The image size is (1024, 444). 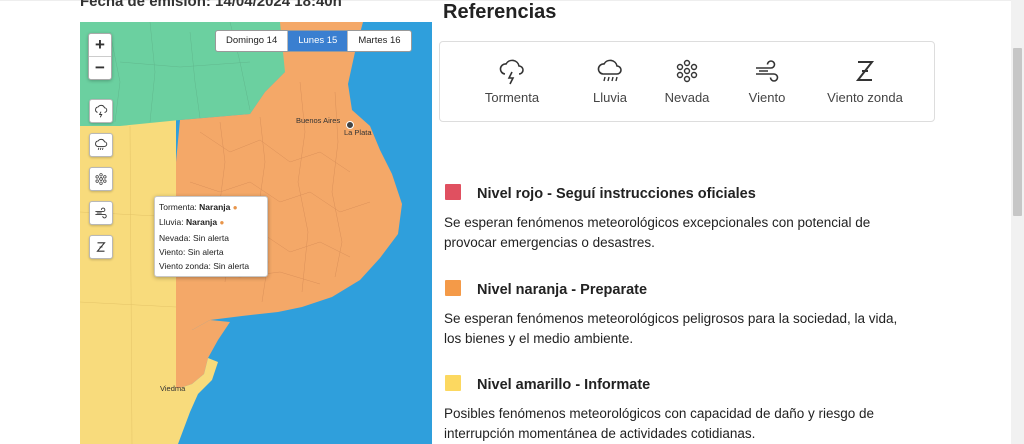 What do you see at coordinates (172, 251) in the screenshot?
I see `tooltip-wind-label: Viento:` at bounding box center [172, 251].